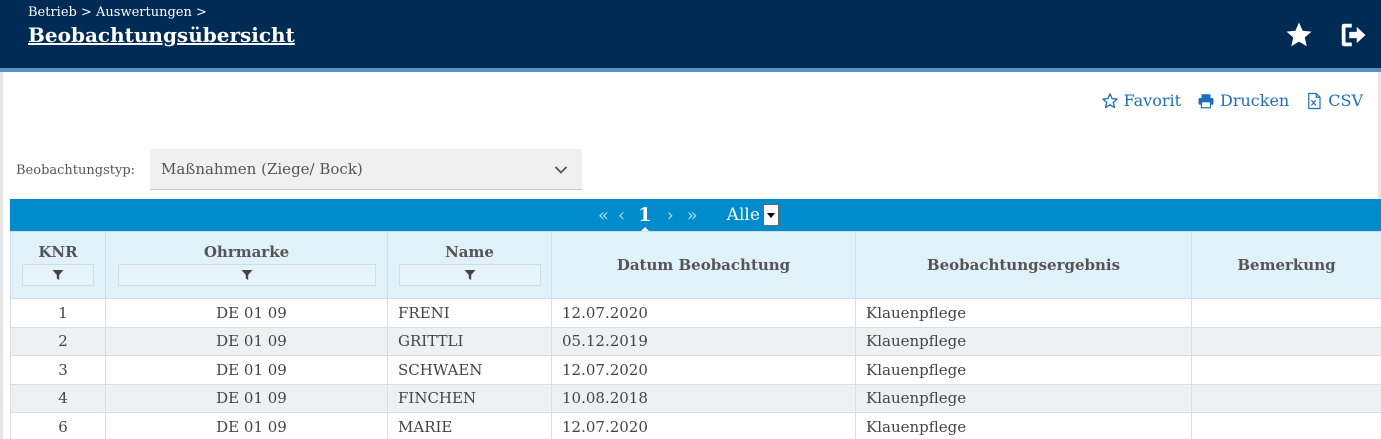 The width and height of the screenshot is (1381, 439). I want to click on csv-link: CSV, so click(1334, 100).